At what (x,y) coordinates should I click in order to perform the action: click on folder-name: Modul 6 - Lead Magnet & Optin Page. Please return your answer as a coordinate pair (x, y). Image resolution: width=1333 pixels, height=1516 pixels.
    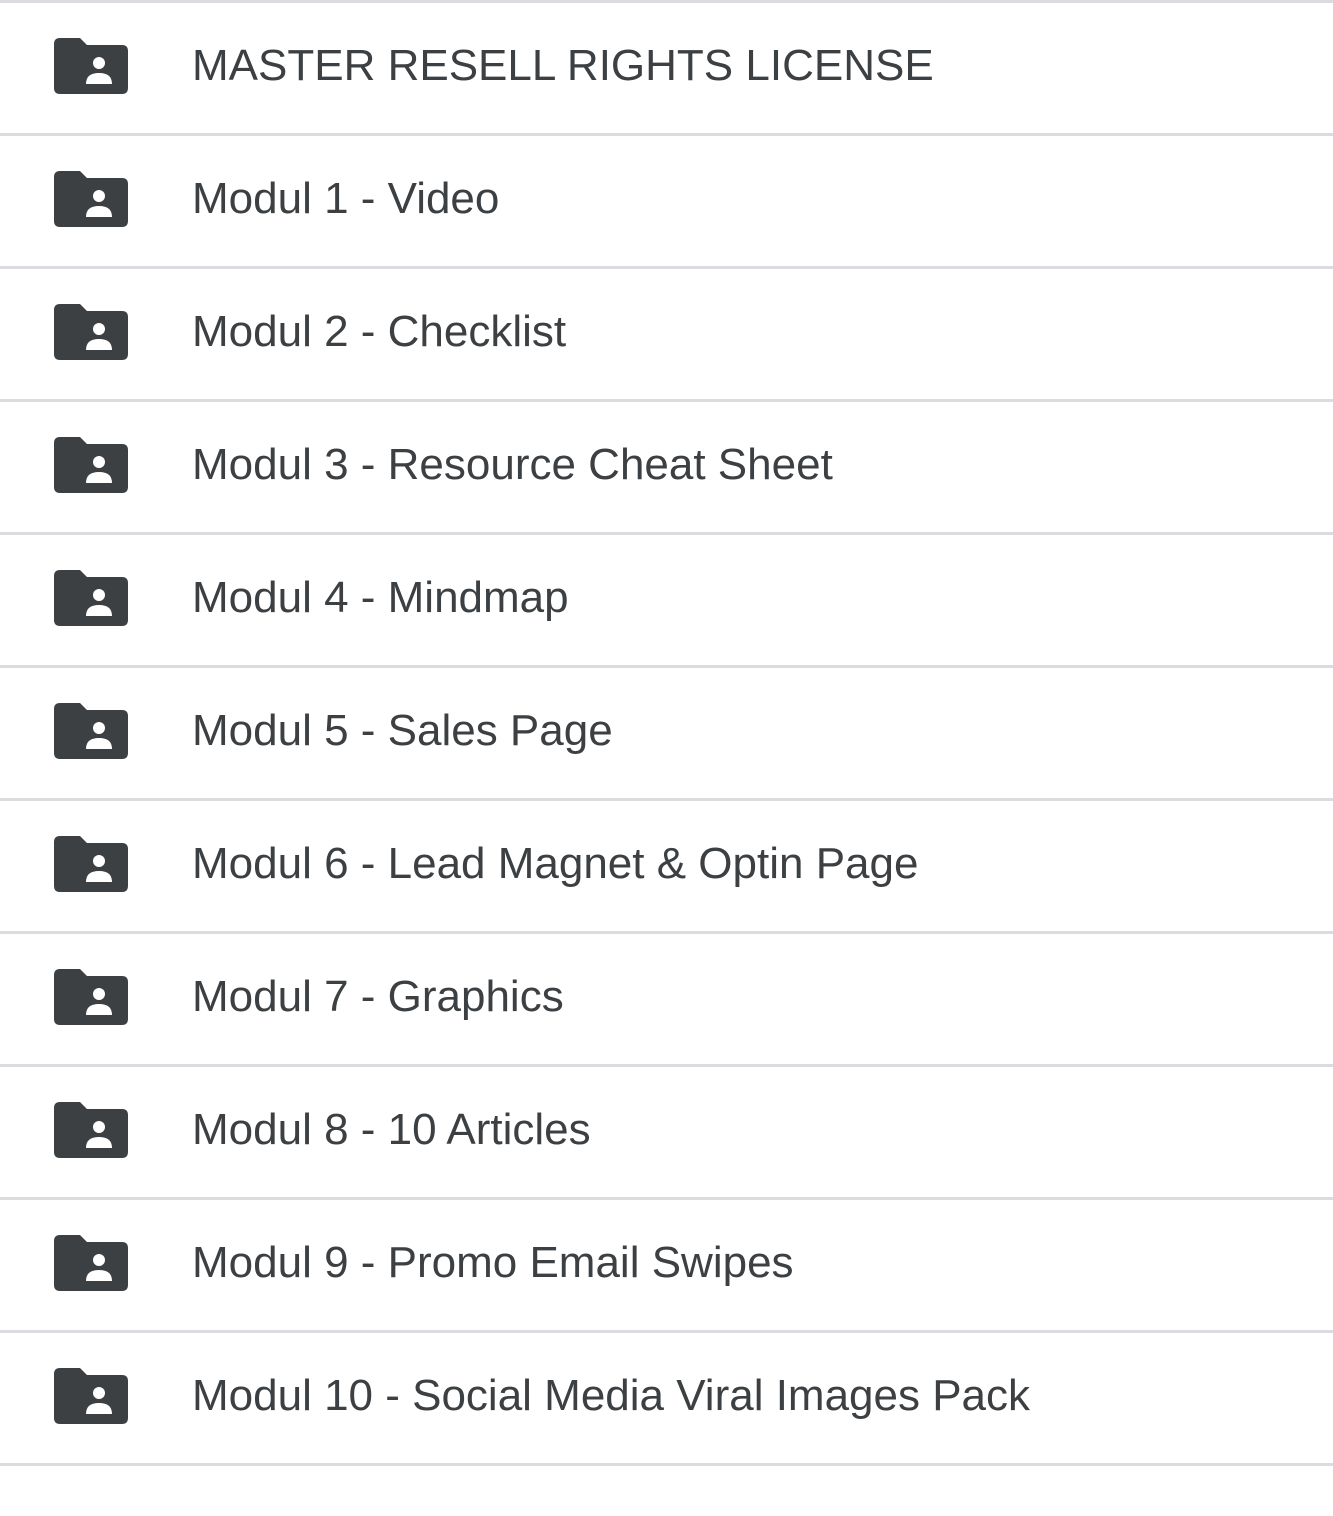
    Looking at the image, I should click on (555, 863).